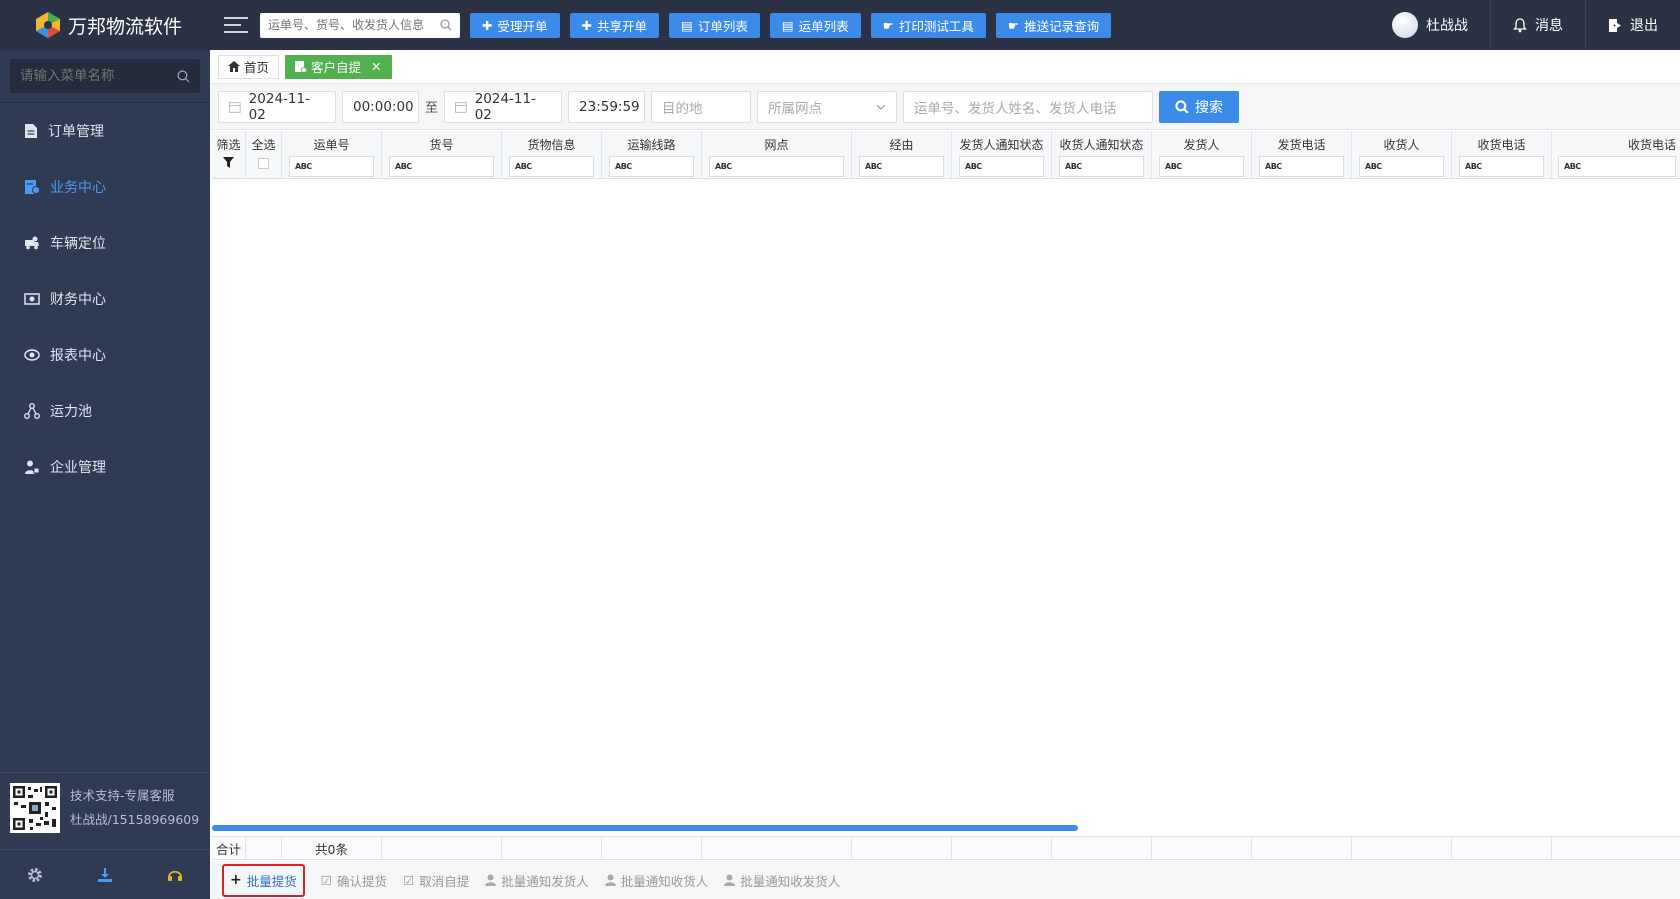  Describe the element at coordinates (827, 106) in the screenshot. I see `branch-select: 所属网点` at that location.